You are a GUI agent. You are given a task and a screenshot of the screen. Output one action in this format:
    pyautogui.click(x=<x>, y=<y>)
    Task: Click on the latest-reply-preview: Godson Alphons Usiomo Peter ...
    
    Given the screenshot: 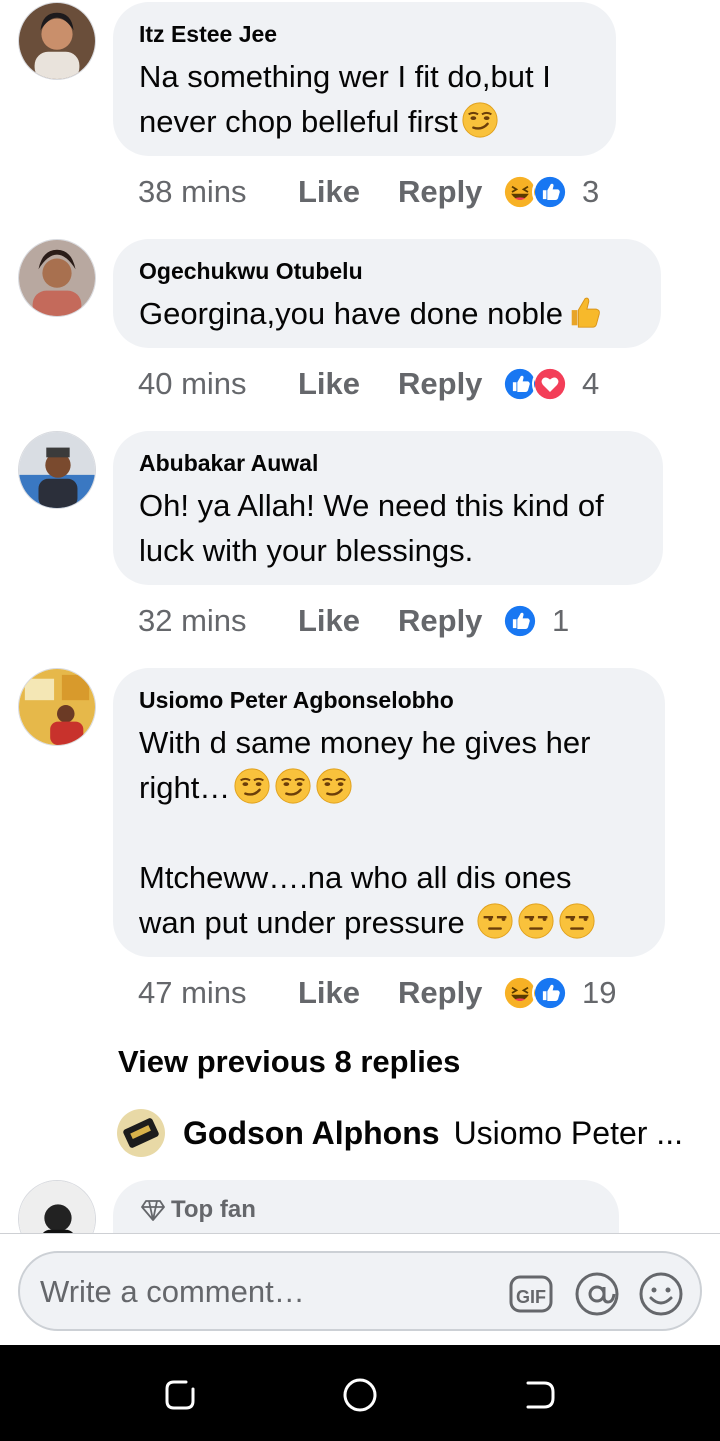 What is the action you would take?
    pyautogui.click(x=400, y=1133)
    